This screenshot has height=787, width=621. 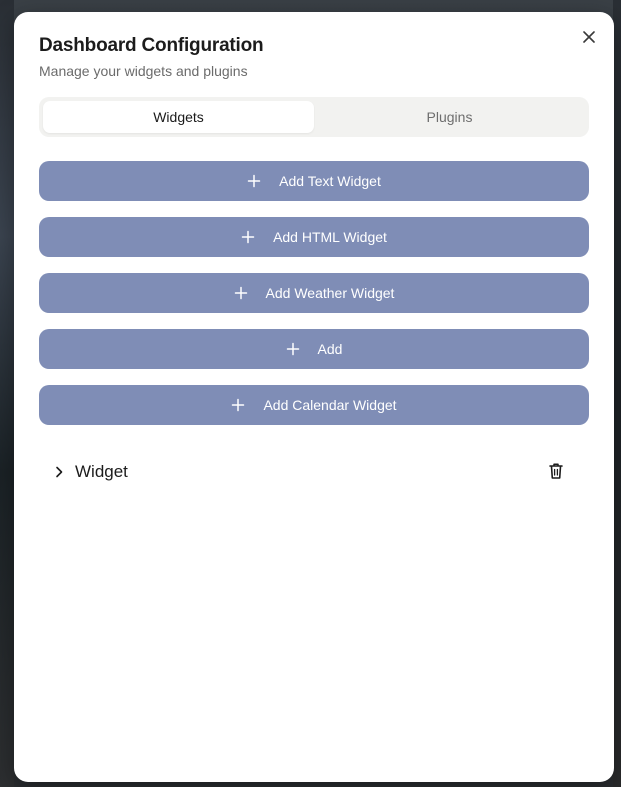 What do you see at coordinates (101, 471) in the screenshot?
I see `widget-label: Widget` at bounding box center [101, 471].